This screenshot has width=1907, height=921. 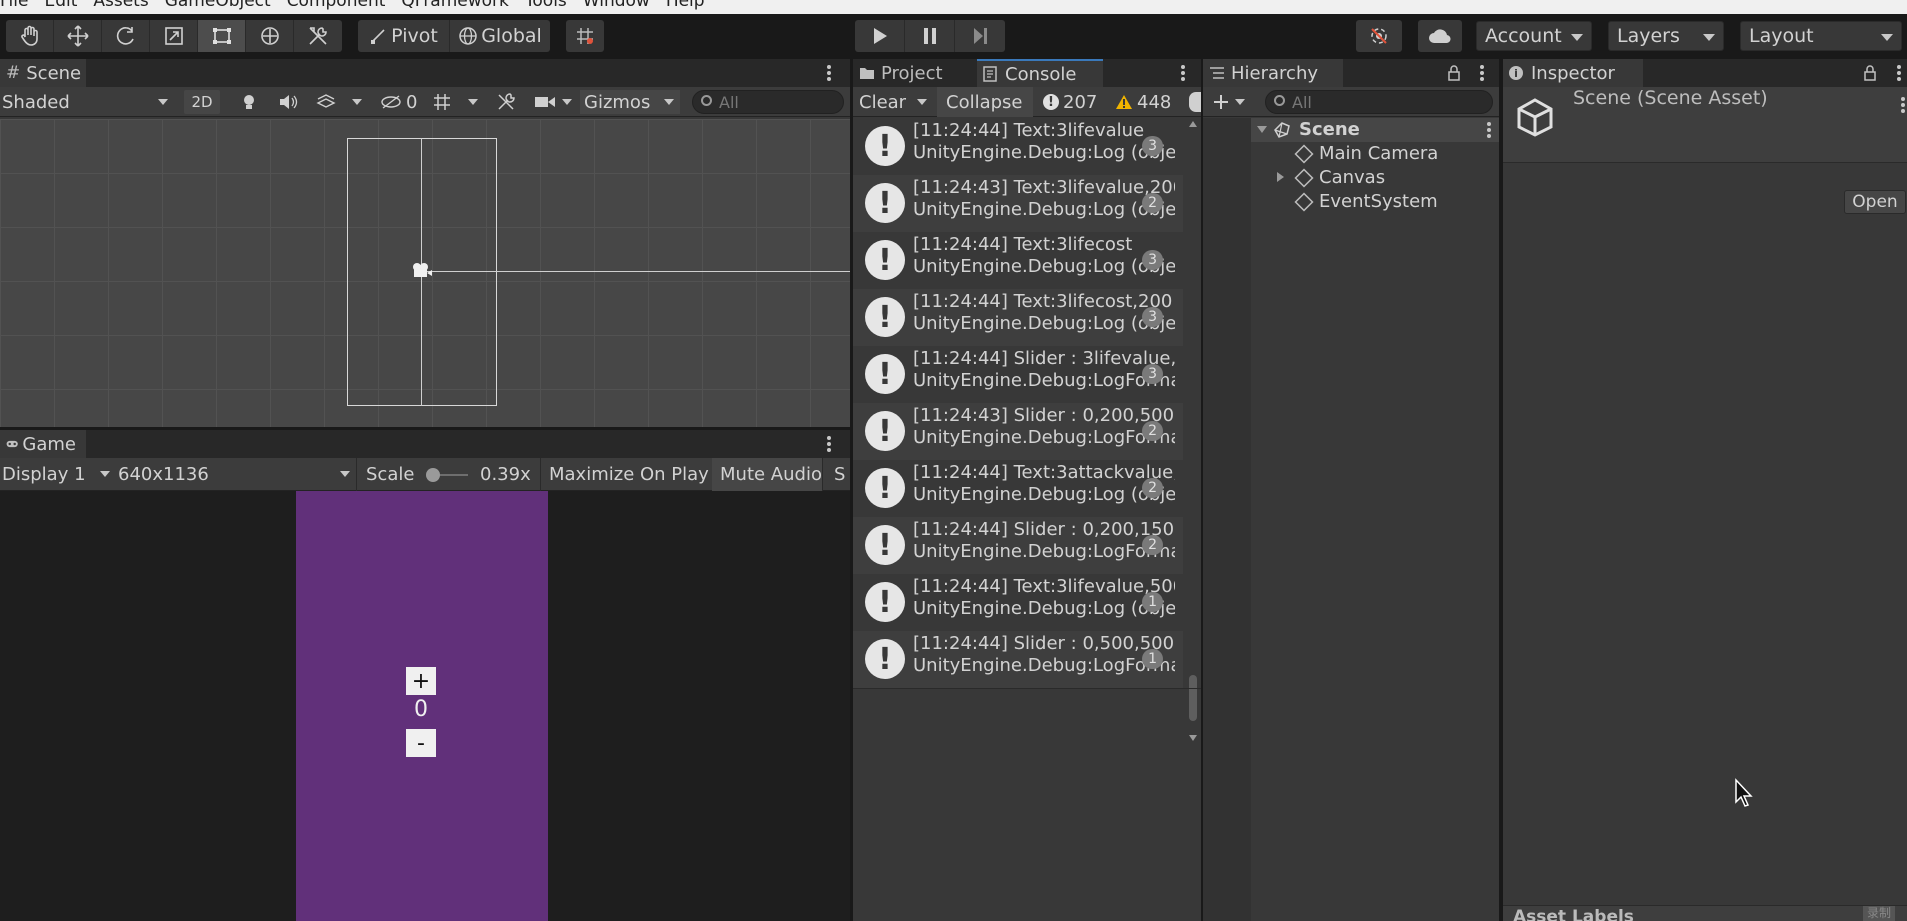 What do you see at coordinates (14, 5) in the screenshot?
I see `menu-item-file: File` at bounding box center [14, 5].